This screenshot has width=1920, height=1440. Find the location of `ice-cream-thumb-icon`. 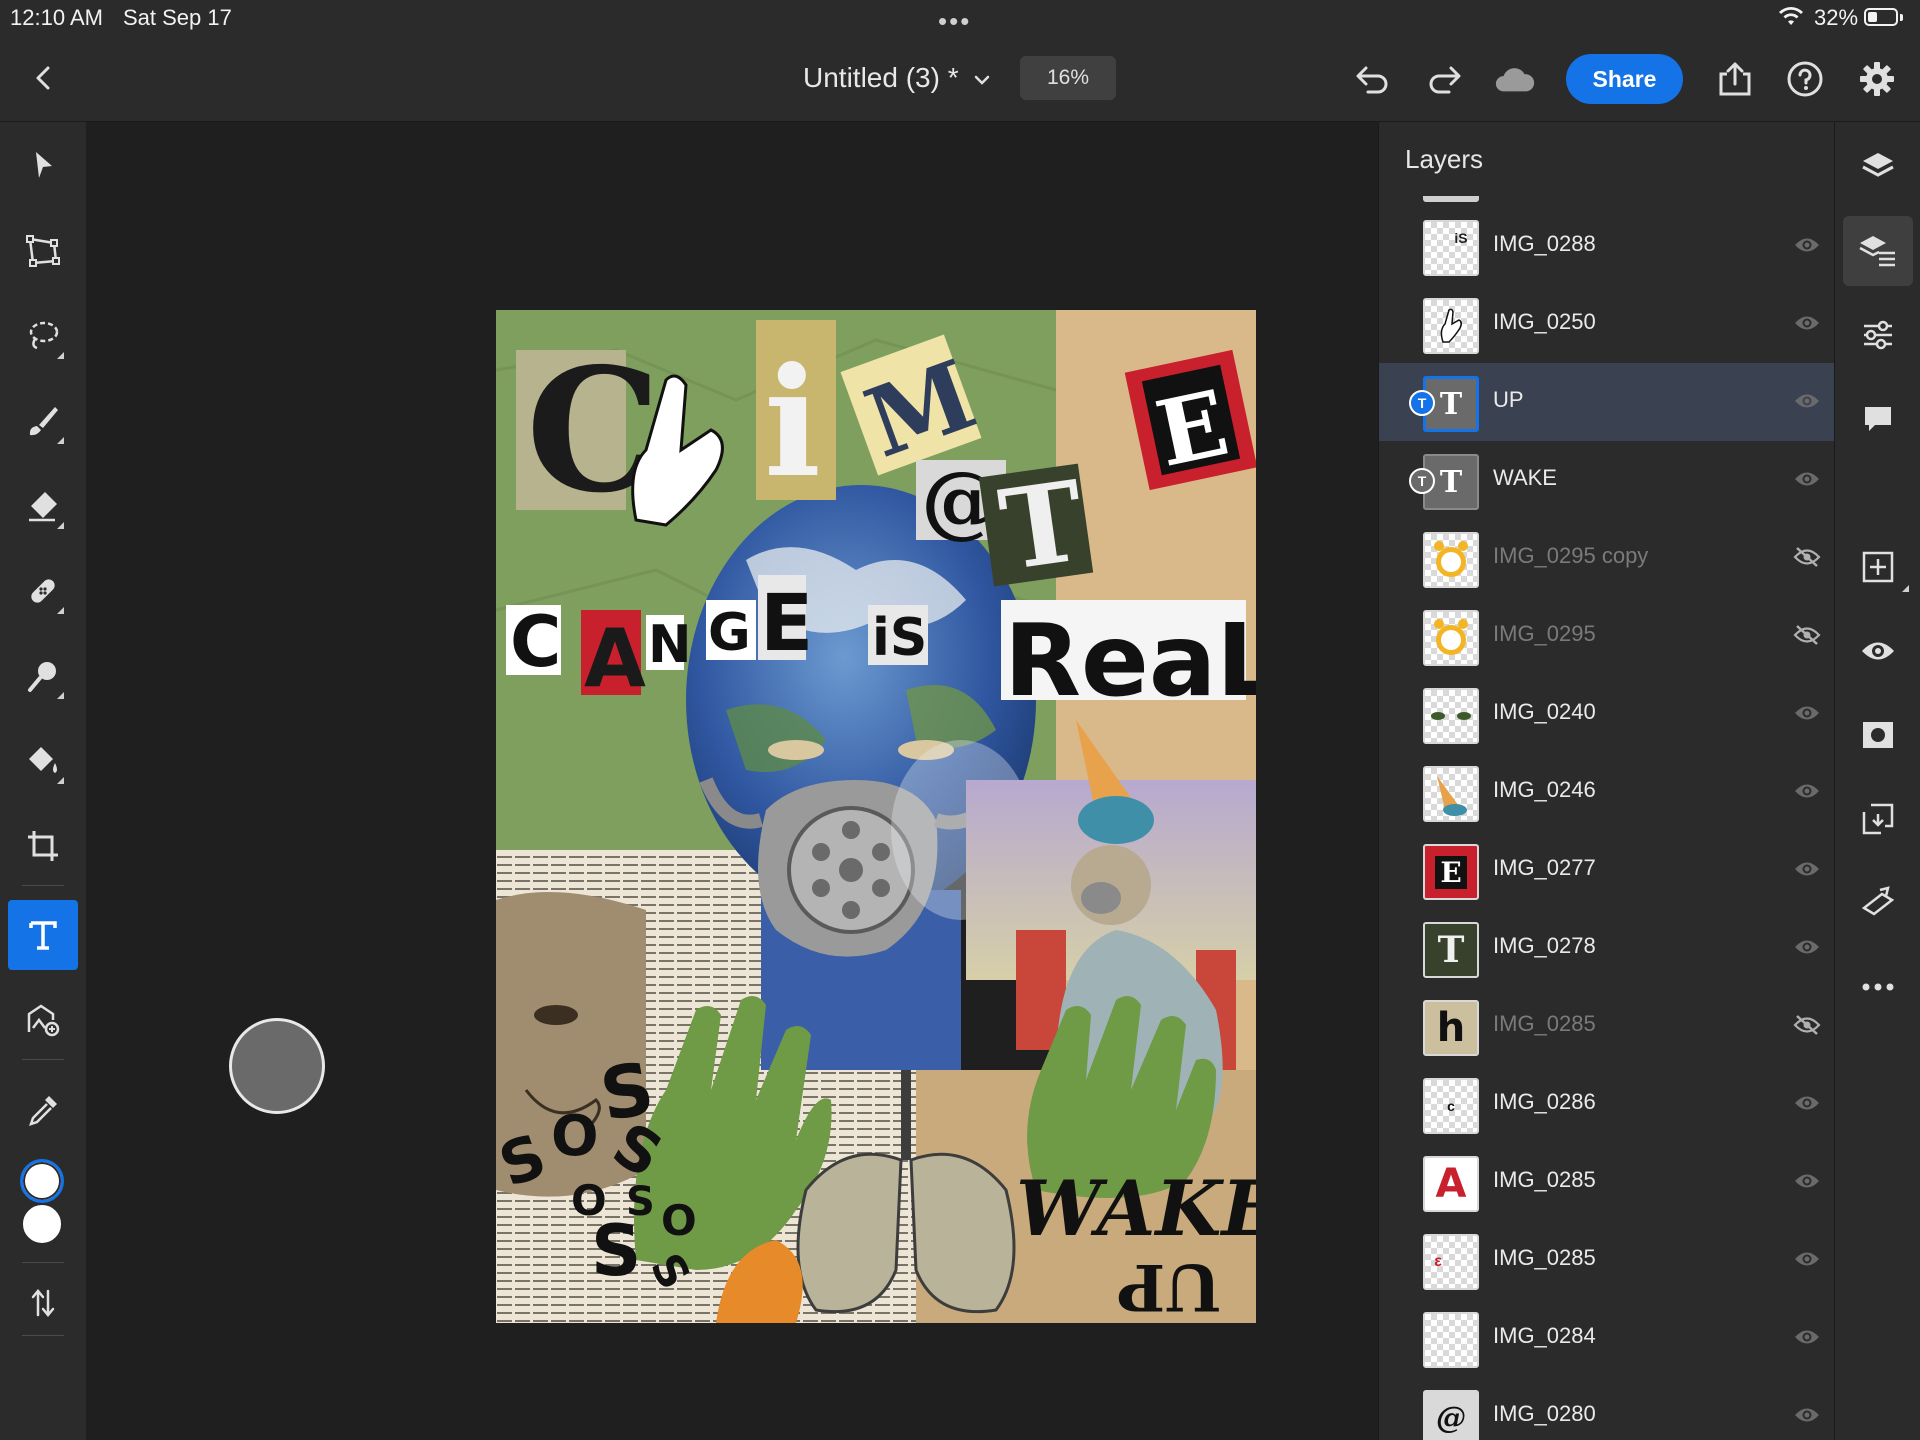

ice-cream-thumb-icon is located at coordinates (1452, 796).